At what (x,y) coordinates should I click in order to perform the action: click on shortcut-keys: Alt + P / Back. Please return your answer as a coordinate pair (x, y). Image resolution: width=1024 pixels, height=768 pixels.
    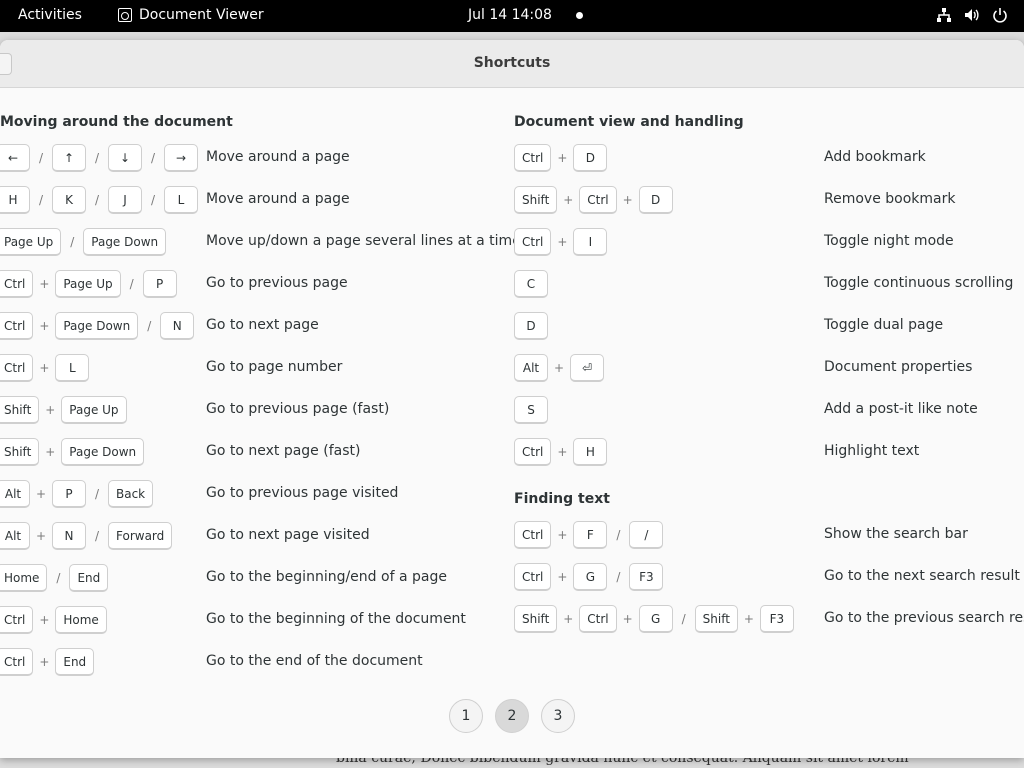
    Looking at the image, I should click on (77, 494).